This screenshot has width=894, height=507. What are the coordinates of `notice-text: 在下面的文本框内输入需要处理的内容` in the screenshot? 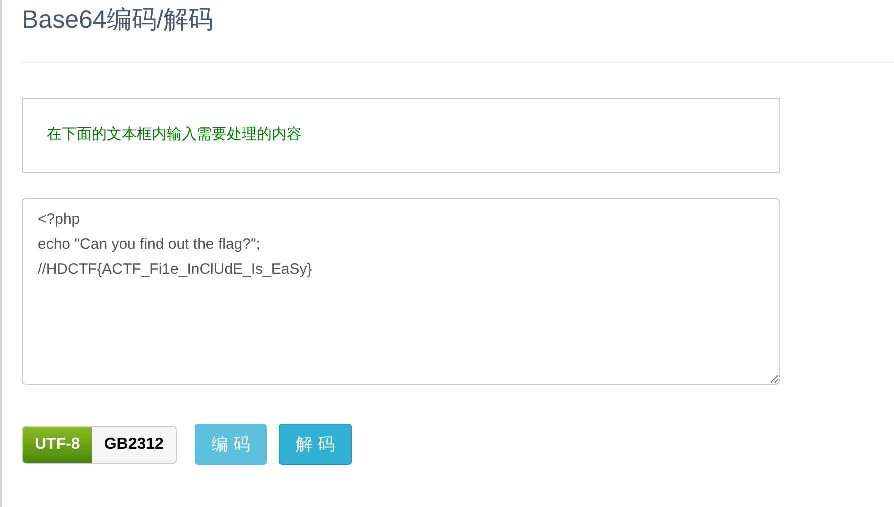 It's located at (174, 135).